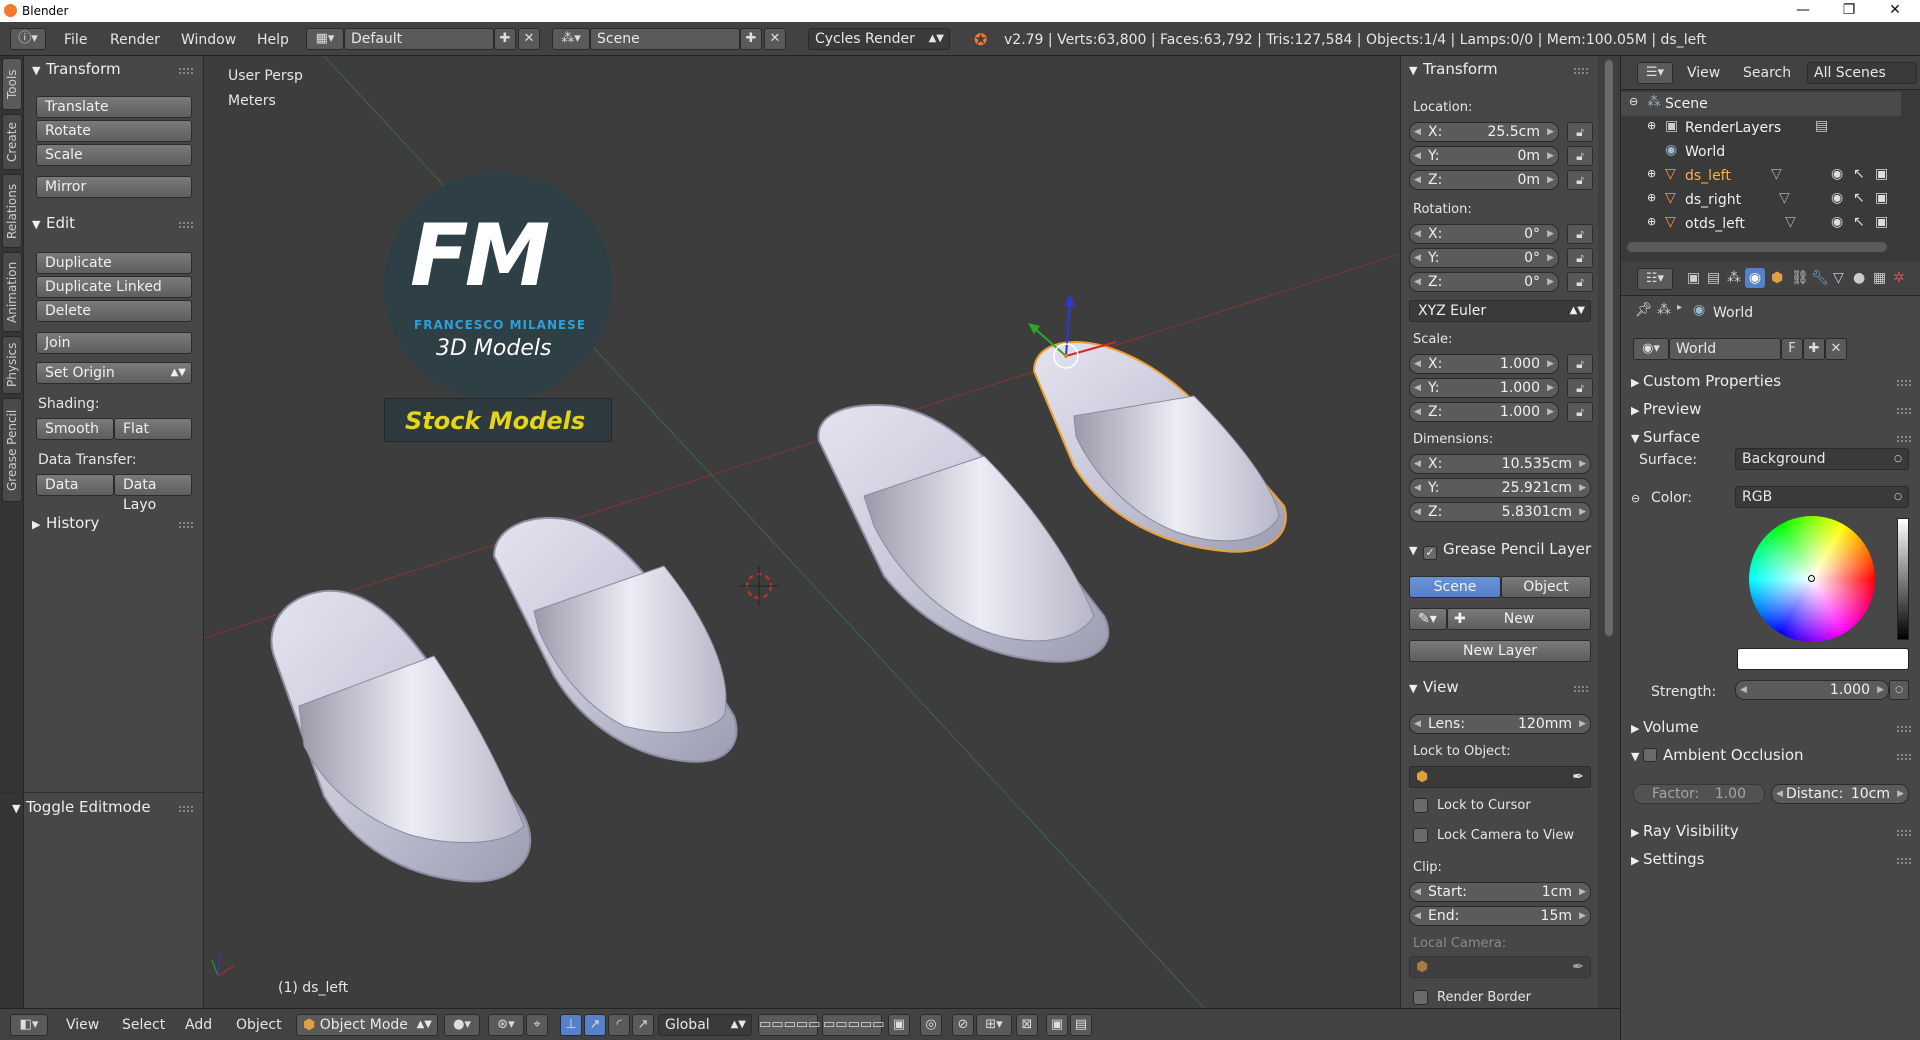 This screenshot has height=1040, width=1920. Describe the element at coordinates (1899, 278) in the screenshot. I see `particles-tab-icon: ✲` at that location.